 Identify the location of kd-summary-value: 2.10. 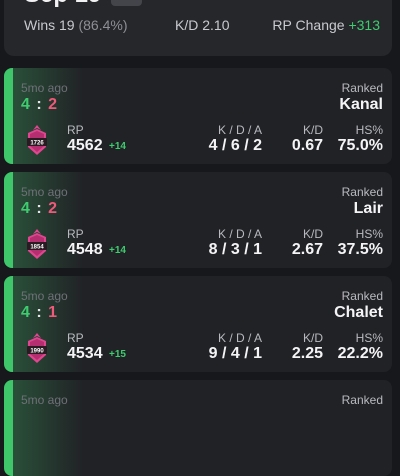
(216, 25).